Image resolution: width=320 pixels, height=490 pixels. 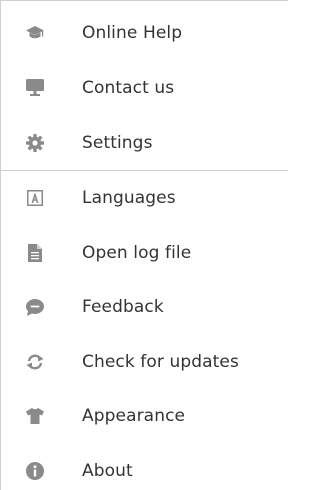 What do you see at coordinates (117, 142) in the screenshot?
I see `menu-item-label: Settings` at bounding box center [117, 142].